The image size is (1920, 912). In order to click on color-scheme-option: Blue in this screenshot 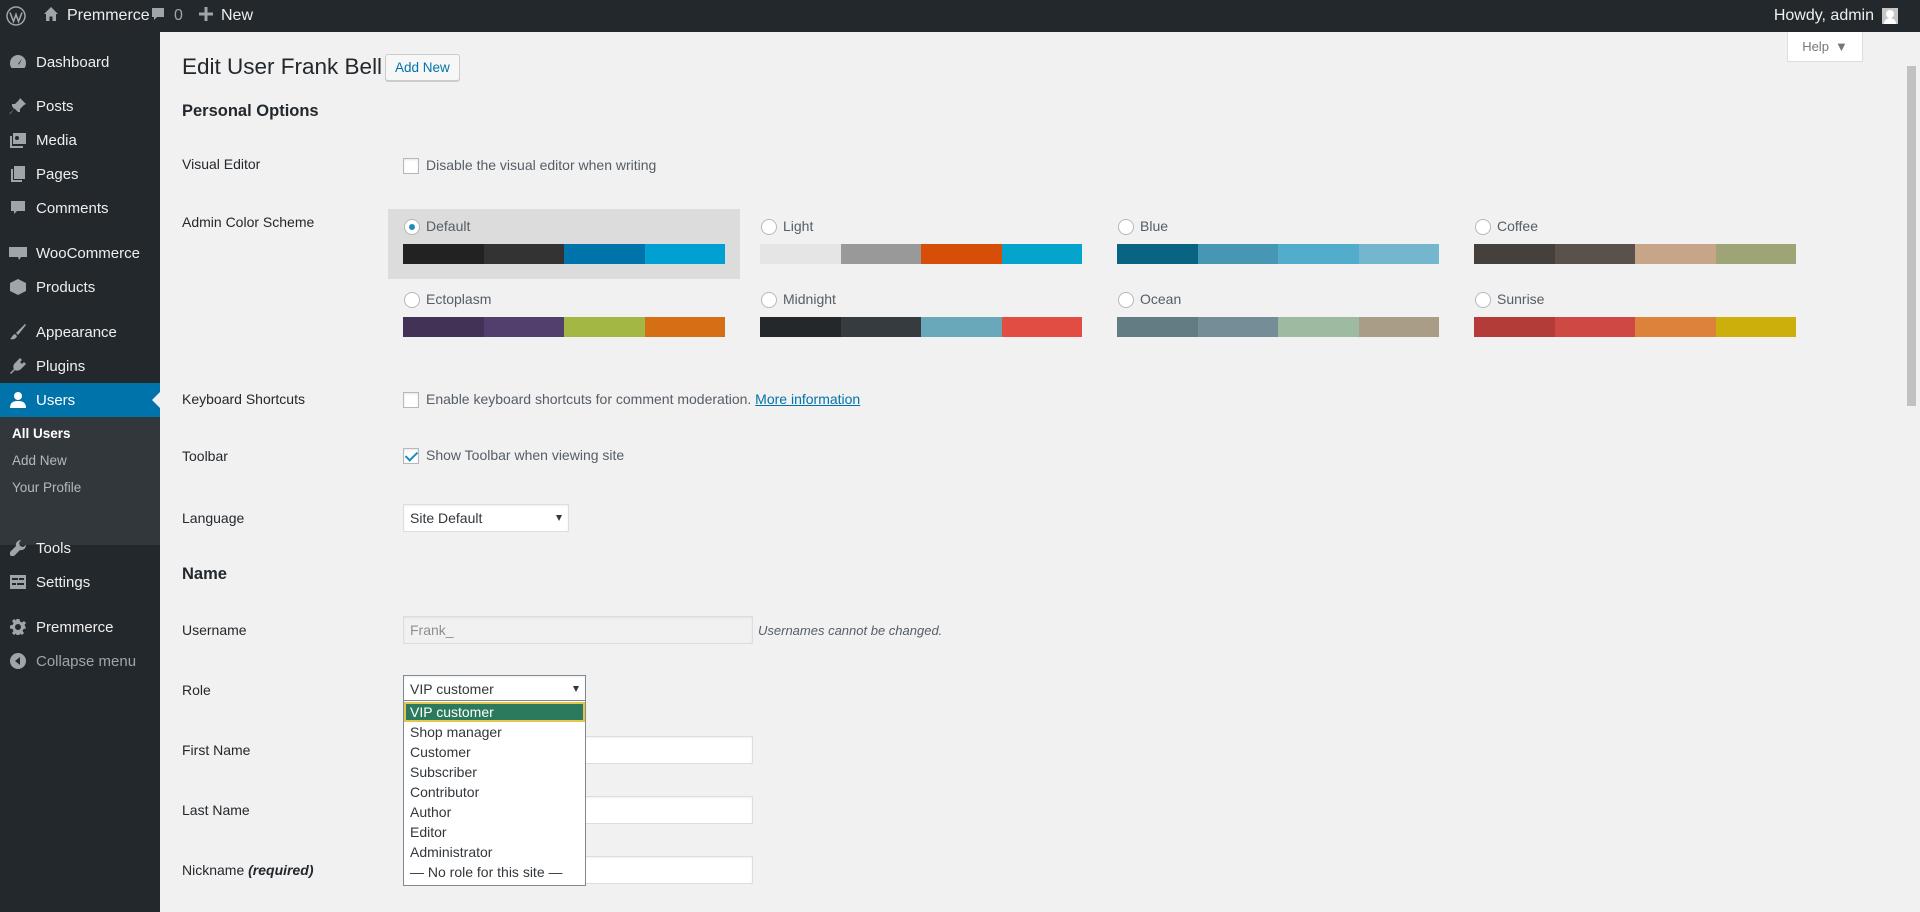, I will do `click(1278, 244)`.